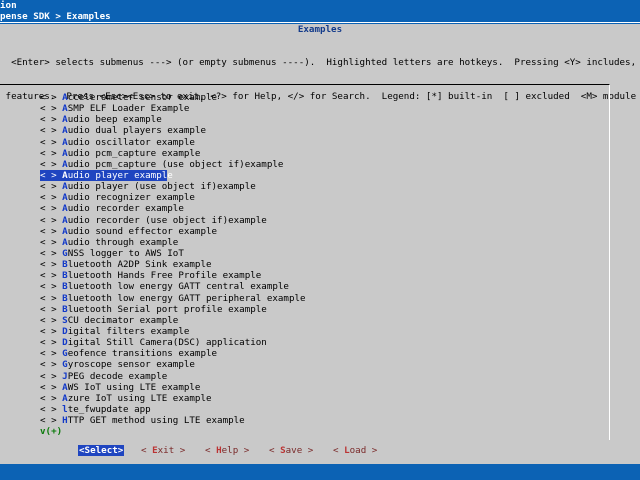  I want to click on menu-item: < > Digital filters example, so click(173, 331).